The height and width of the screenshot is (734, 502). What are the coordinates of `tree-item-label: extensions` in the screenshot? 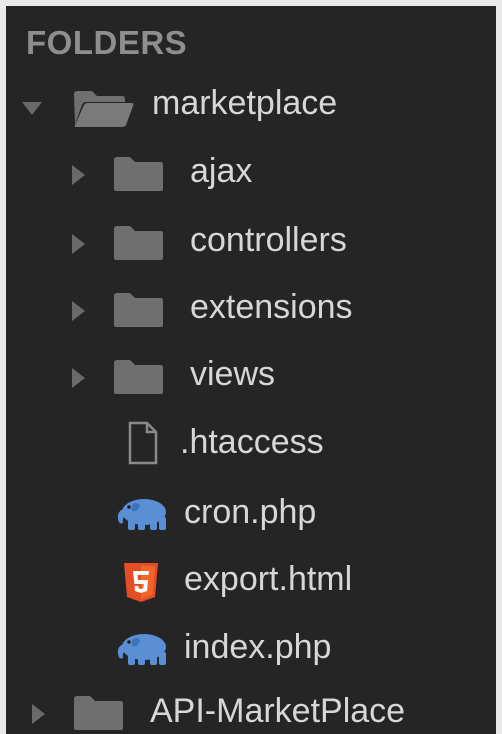 It's located at (271, 307).